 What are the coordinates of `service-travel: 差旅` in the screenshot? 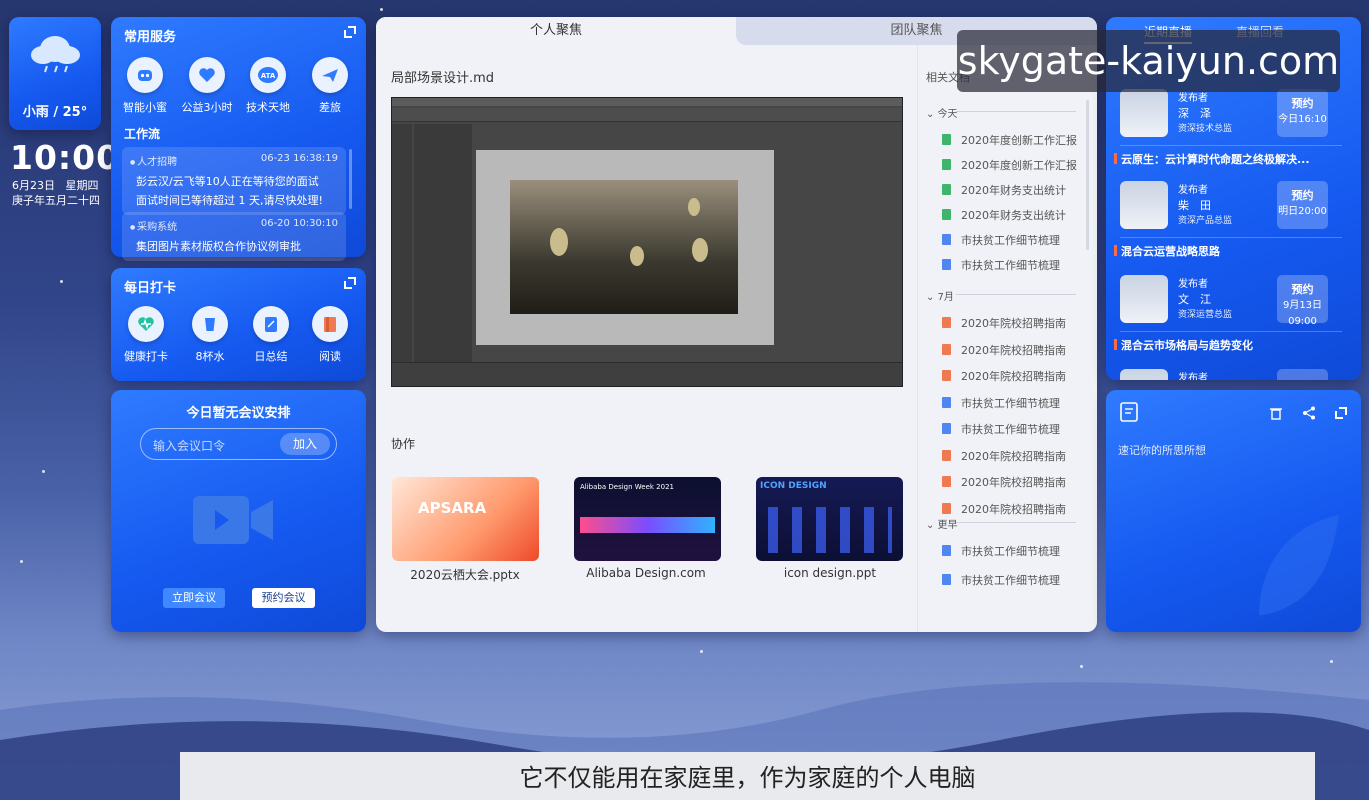 It's located at (330, 86).